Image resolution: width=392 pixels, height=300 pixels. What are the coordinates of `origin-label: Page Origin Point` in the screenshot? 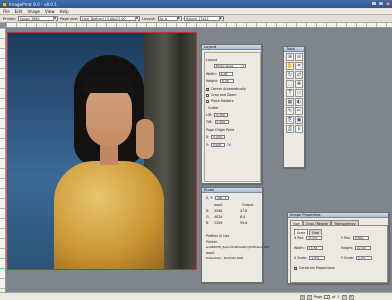 It's located at (220, 130).